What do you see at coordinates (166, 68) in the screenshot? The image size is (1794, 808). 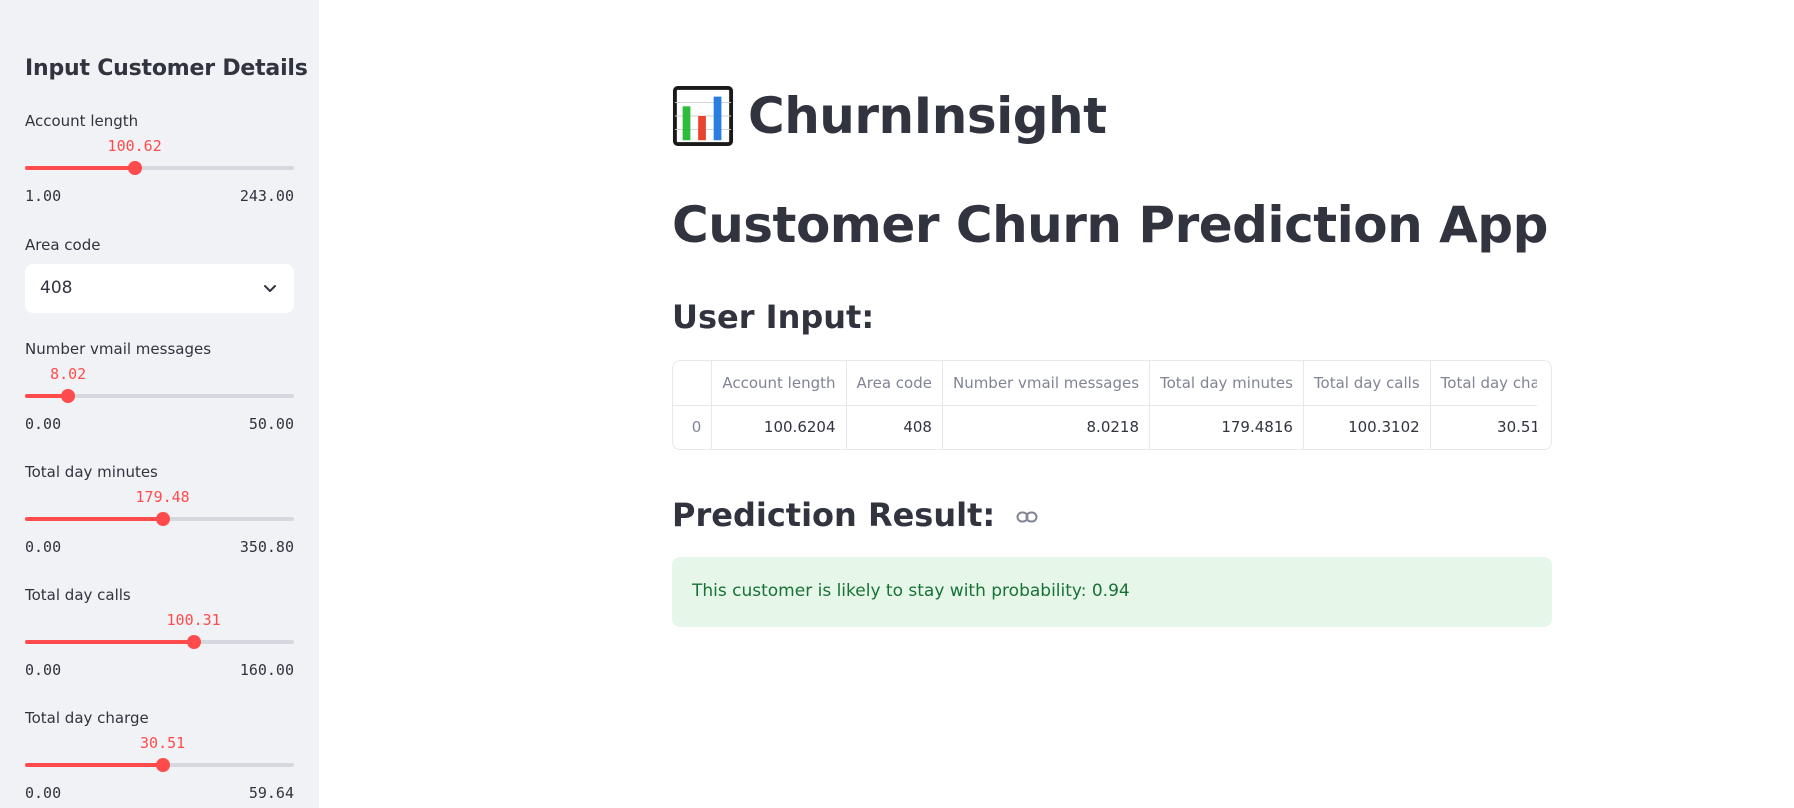 I see `sidebar-title: Input Customer Details` at bounding box center [166, 68].